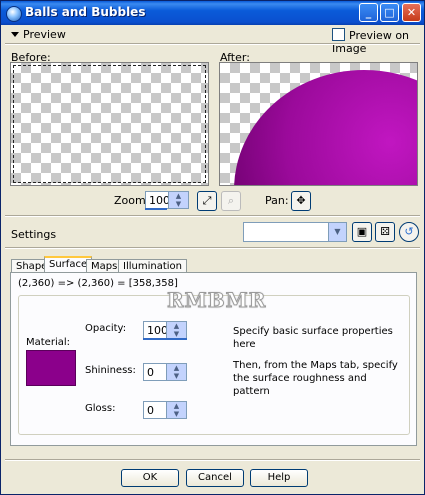 This screenshot has height=495, width=425. Describe the element at coordinates (212, 13) in the screenshot. I see `title-bar: Balls and Bubbles _ □ ✕` at that location.